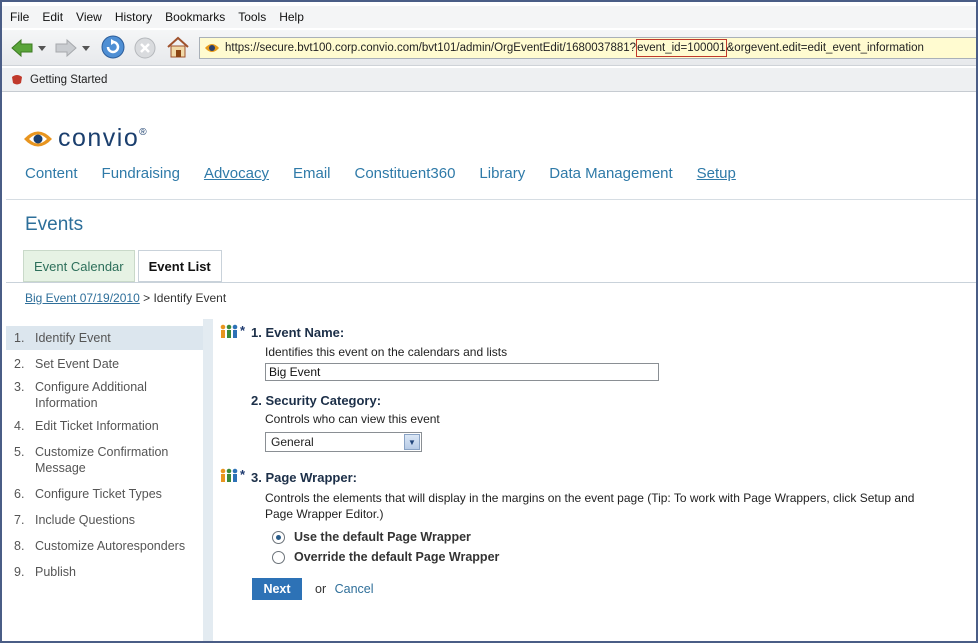  What do you see at coordinates (91, 395) in the screenshot?
I see `step-label: Configure Additional Information` at bounding box center [91, 395].